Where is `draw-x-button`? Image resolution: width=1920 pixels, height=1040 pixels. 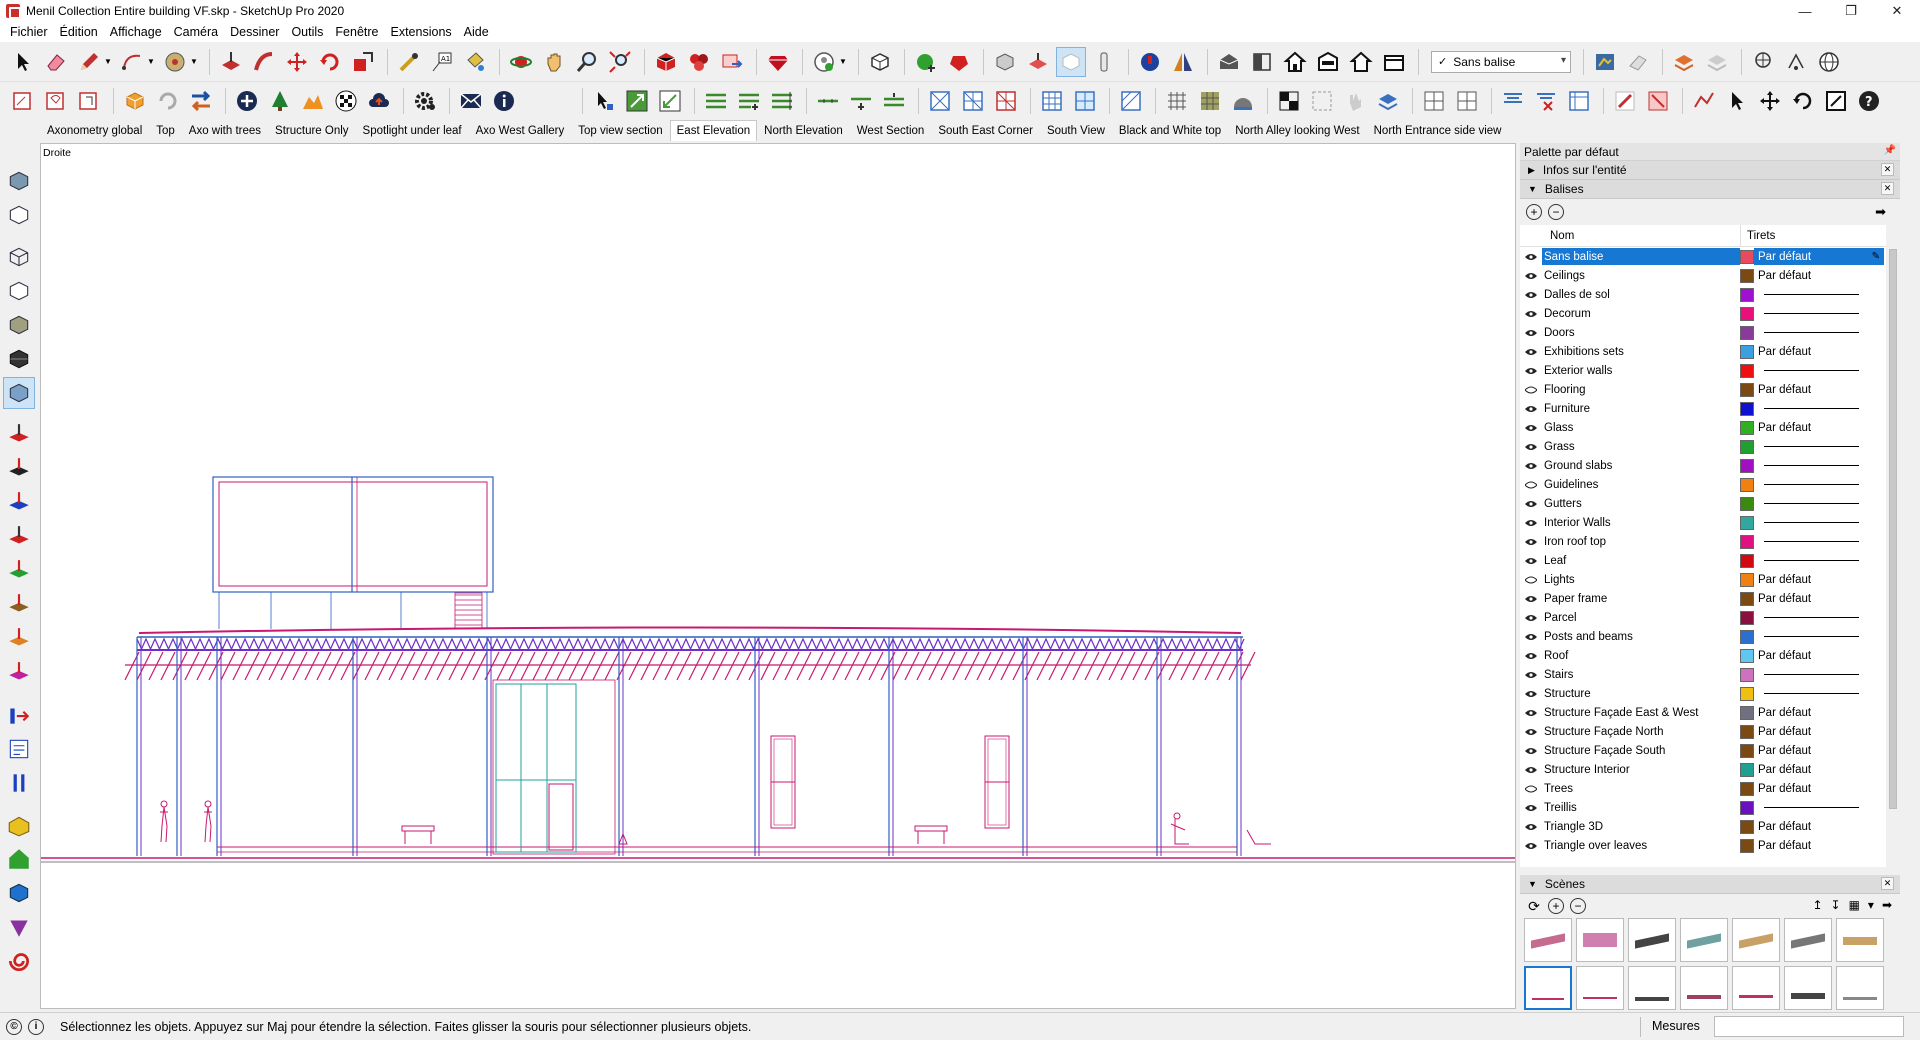 draw-x-button is located at coordinates (1658, 101).